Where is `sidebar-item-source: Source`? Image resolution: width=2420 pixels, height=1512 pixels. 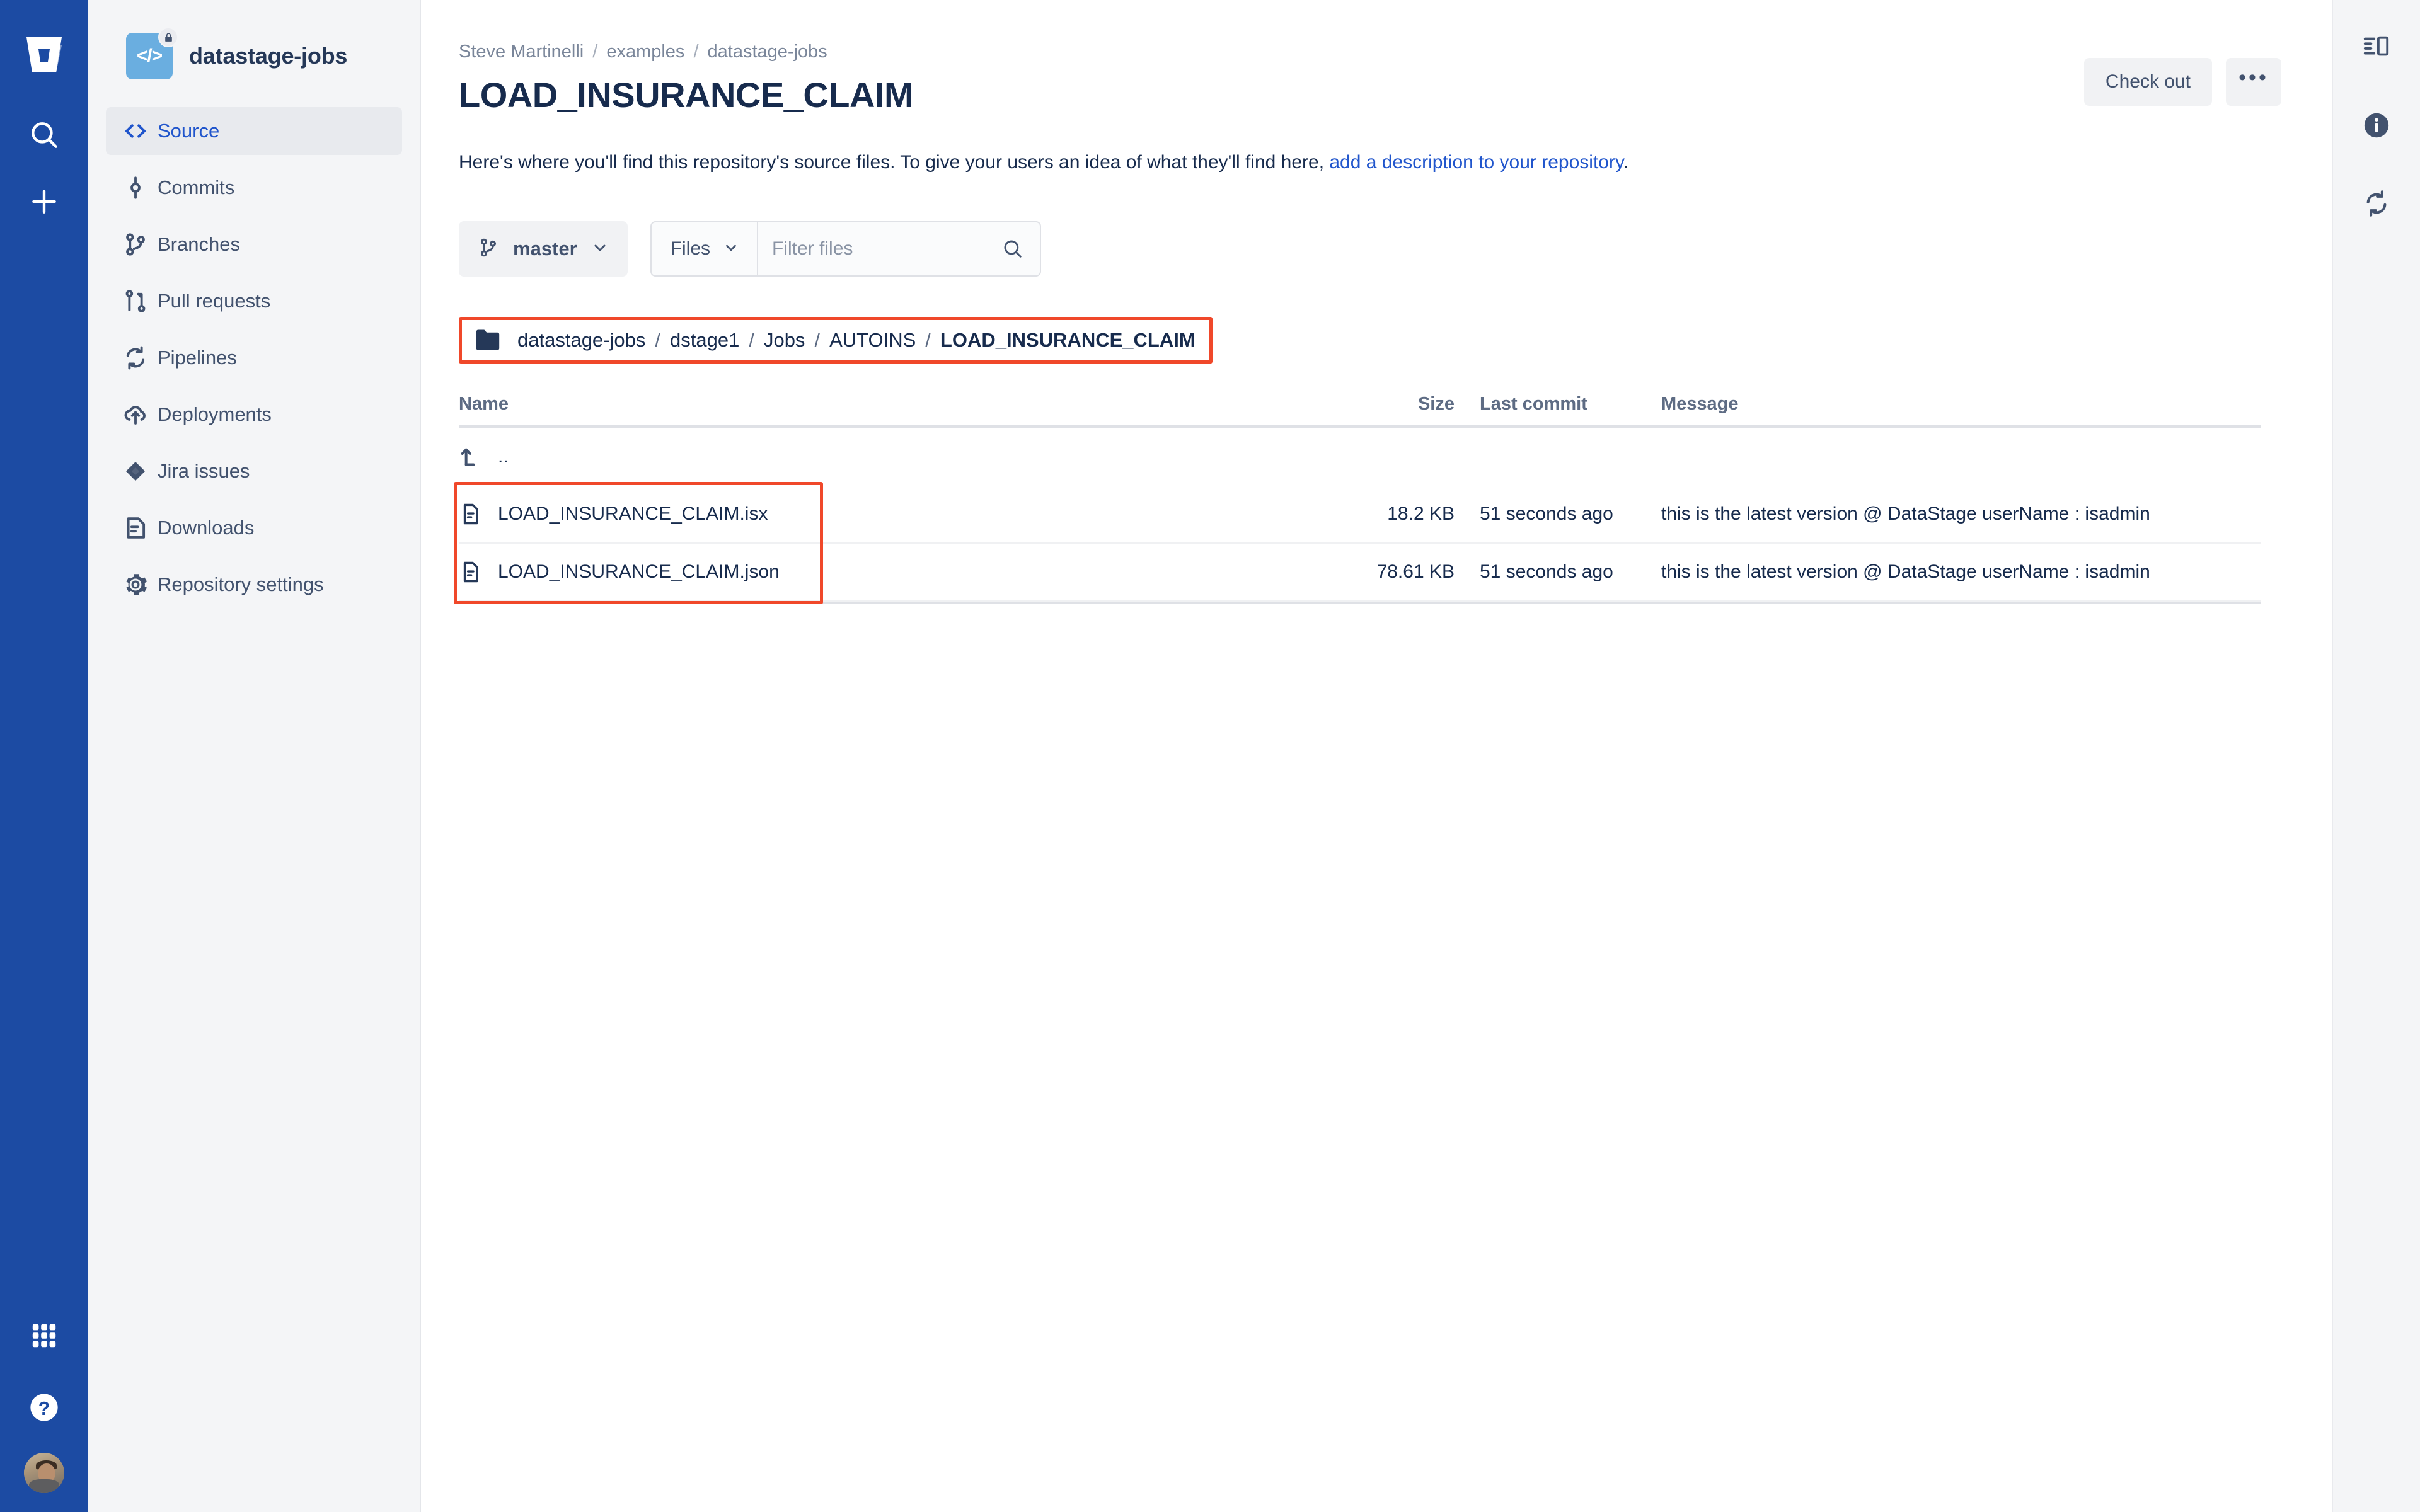
sidebar-item-source: Source is located at coordinates (254, 131).